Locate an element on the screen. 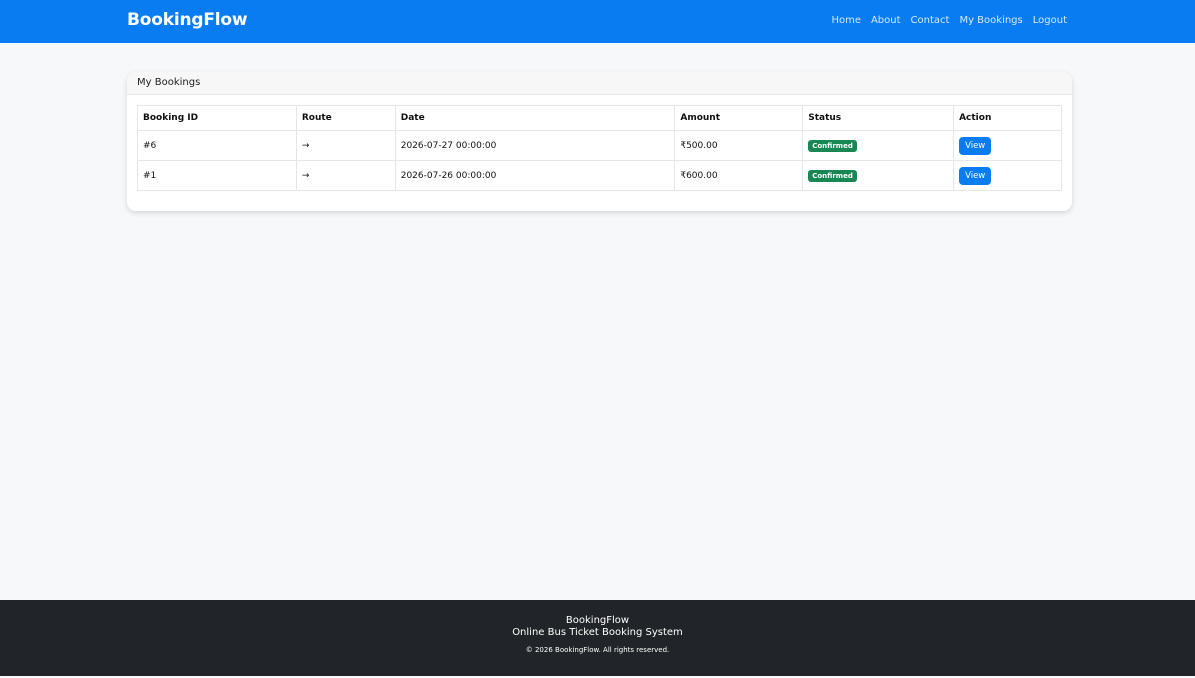 The width and height of the screenshot is (1195, 678). footer-tagline: Online Bus Ticket Booking System is located at coordinates (597, 632).